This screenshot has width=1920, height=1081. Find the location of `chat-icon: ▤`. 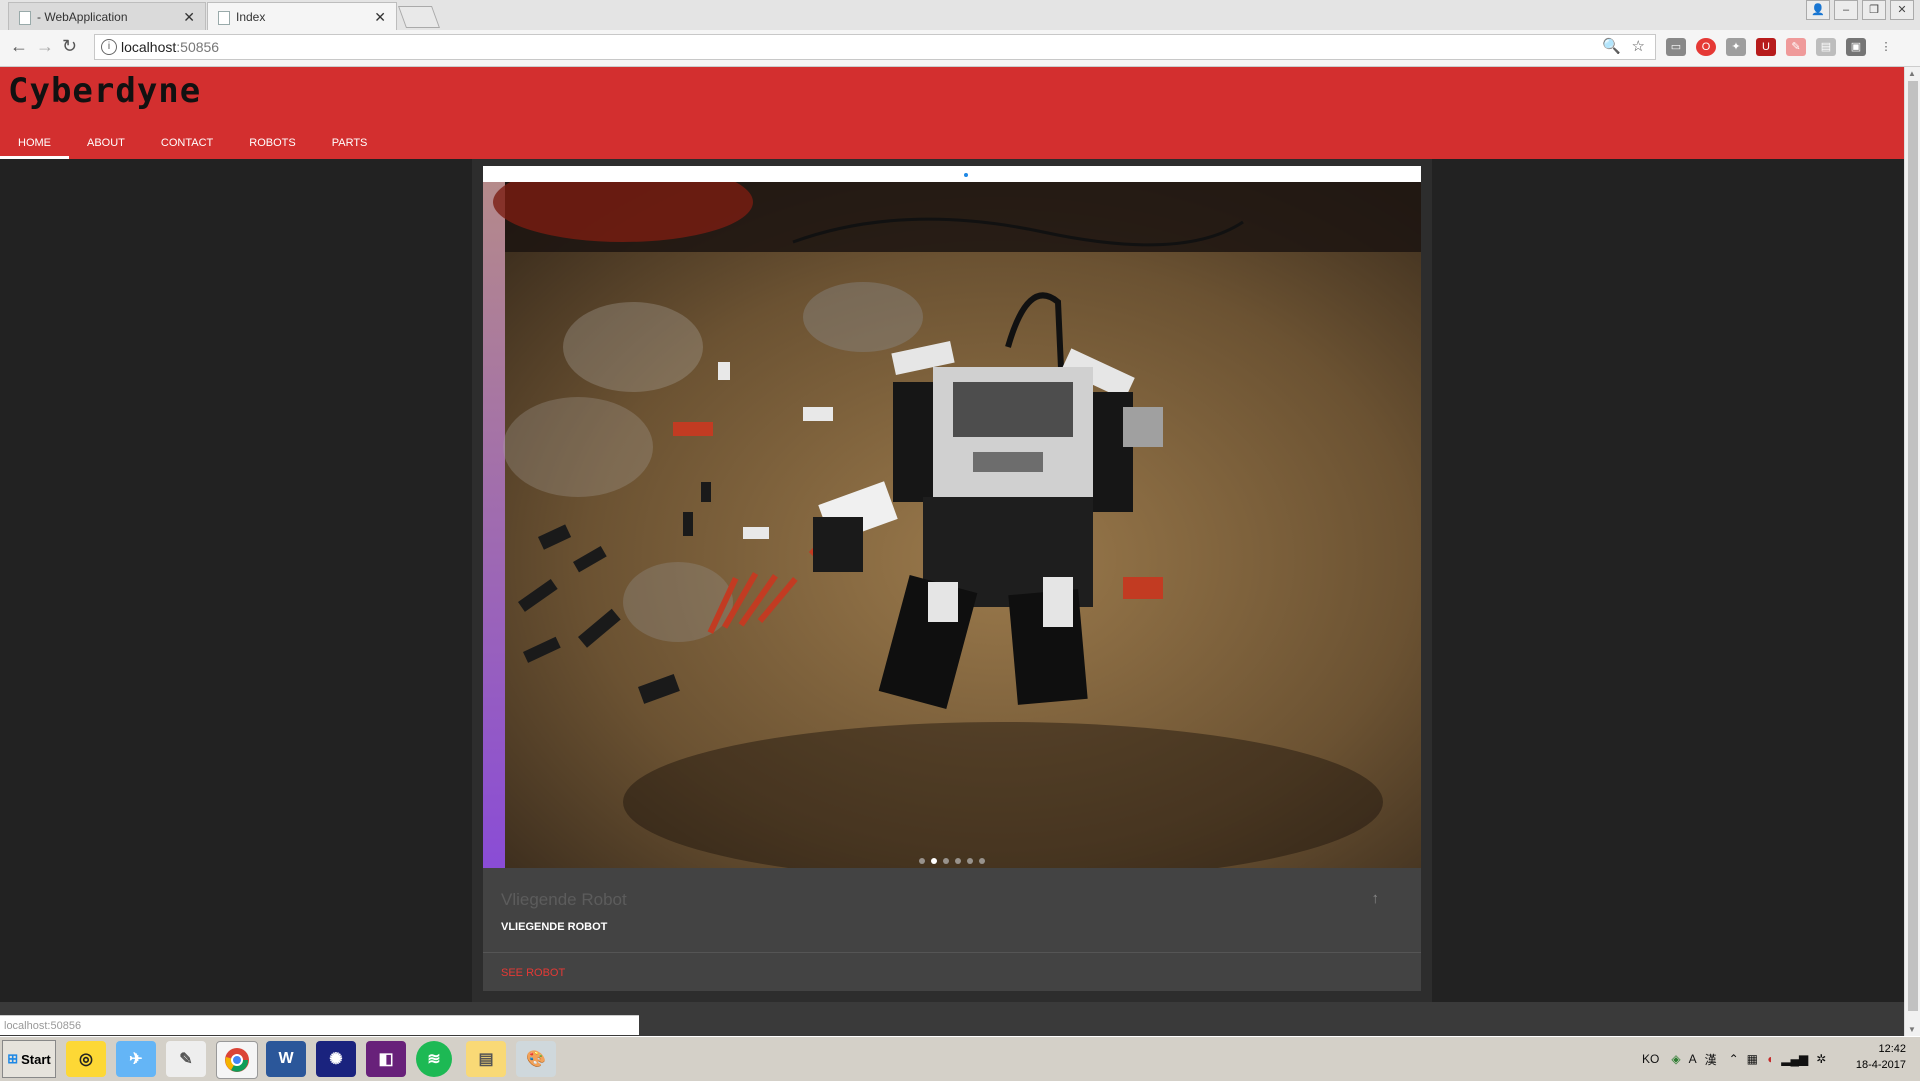

chat-icon: ▤ is located at coordinates (1826, 47).